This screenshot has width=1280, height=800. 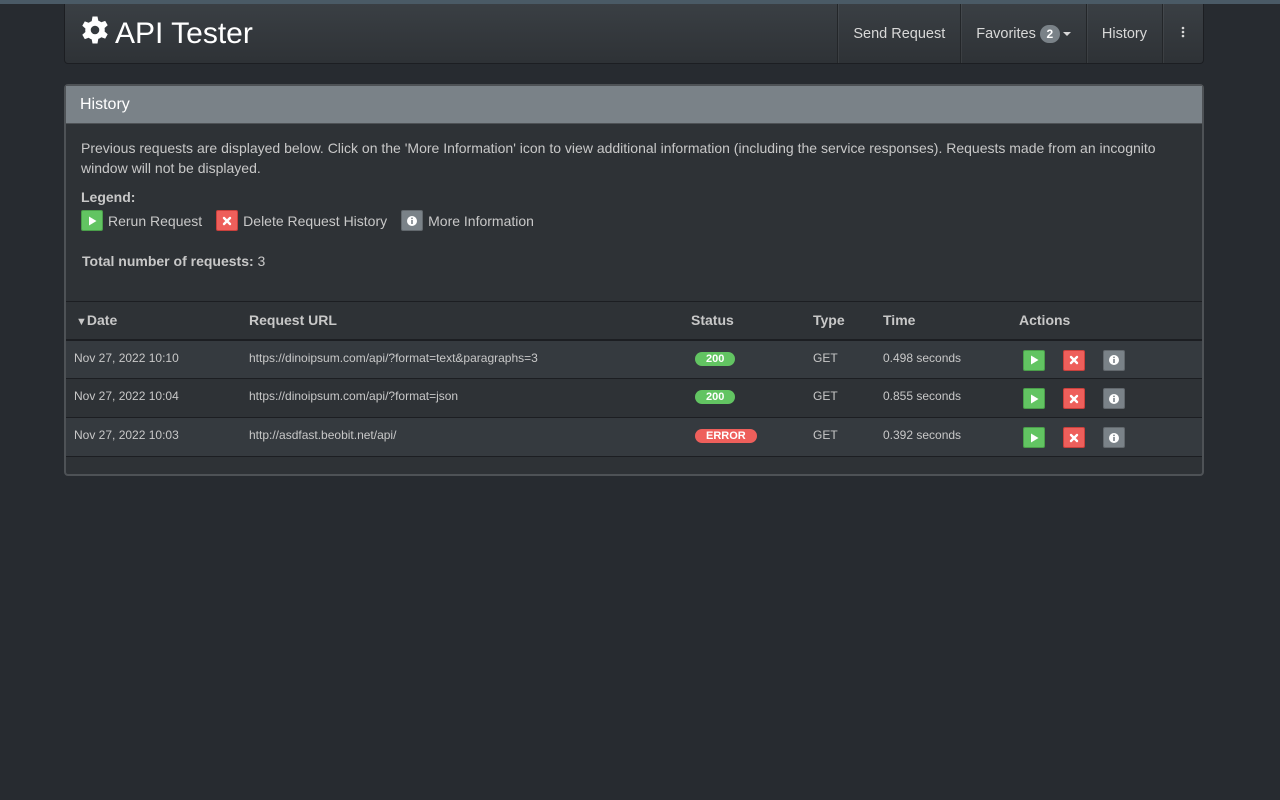 What do you see at coordinates (102, 320) in the screenshot?
I see `column-date-label: Date` at bounding box center [102, 320].